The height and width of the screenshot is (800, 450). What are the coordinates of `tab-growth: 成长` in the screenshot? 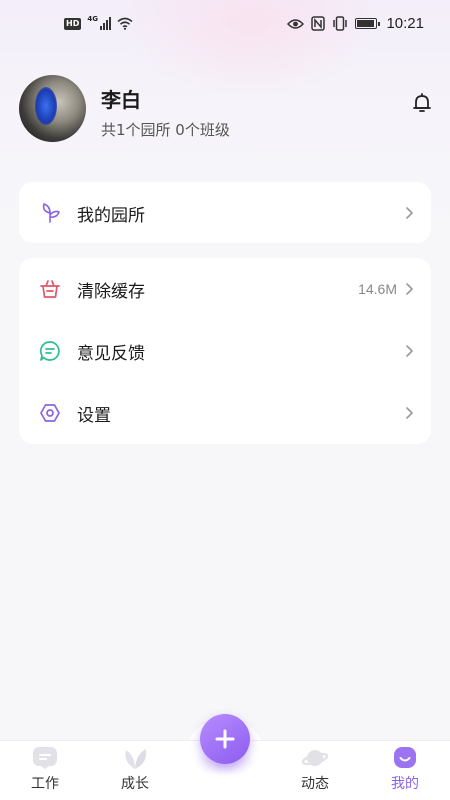 It's located at (135, 770).